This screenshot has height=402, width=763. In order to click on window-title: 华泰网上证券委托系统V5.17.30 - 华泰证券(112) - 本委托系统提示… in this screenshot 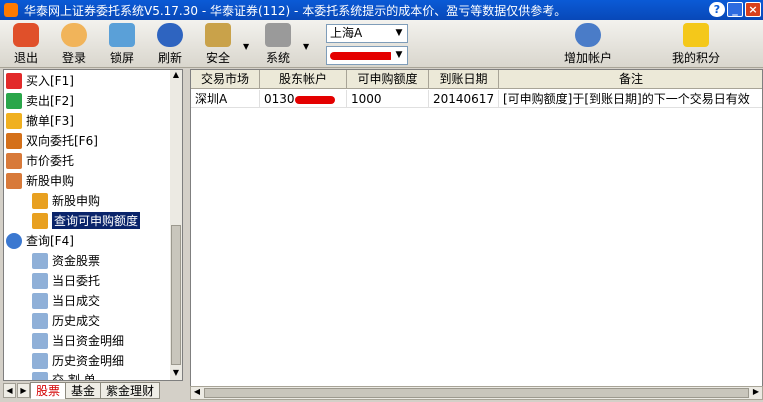, I will do `click(295, 10)`.